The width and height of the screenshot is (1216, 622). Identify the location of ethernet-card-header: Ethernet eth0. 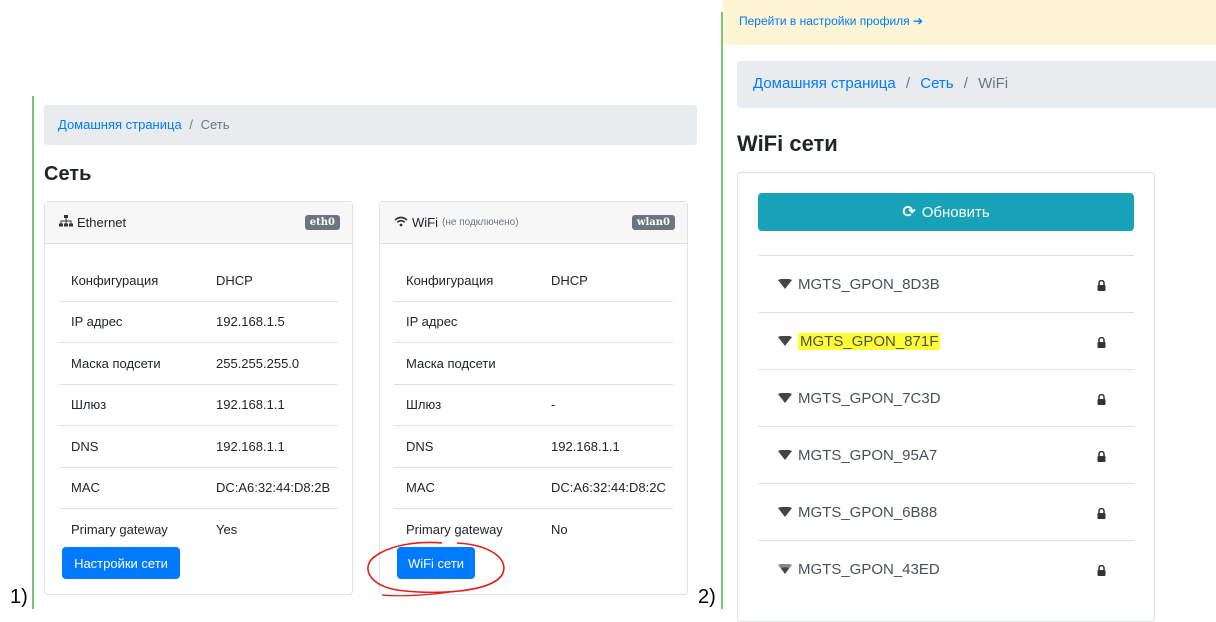
(198, 223).